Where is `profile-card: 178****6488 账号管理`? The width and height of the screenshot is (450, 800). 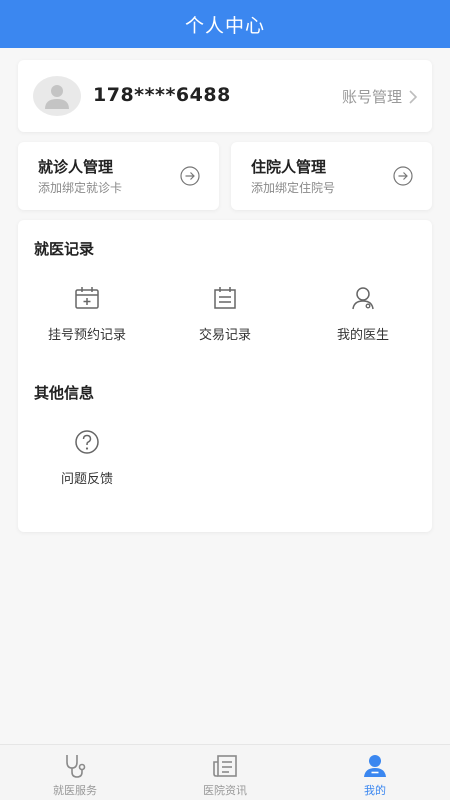
profile-card: 178****6488 账号管理 is located at coordinates (225, 96).